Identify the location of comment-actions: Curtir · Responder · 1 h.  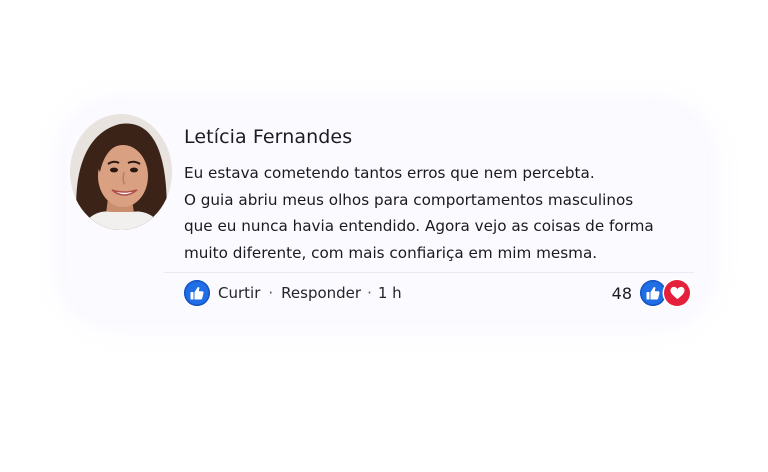
(293, 293).